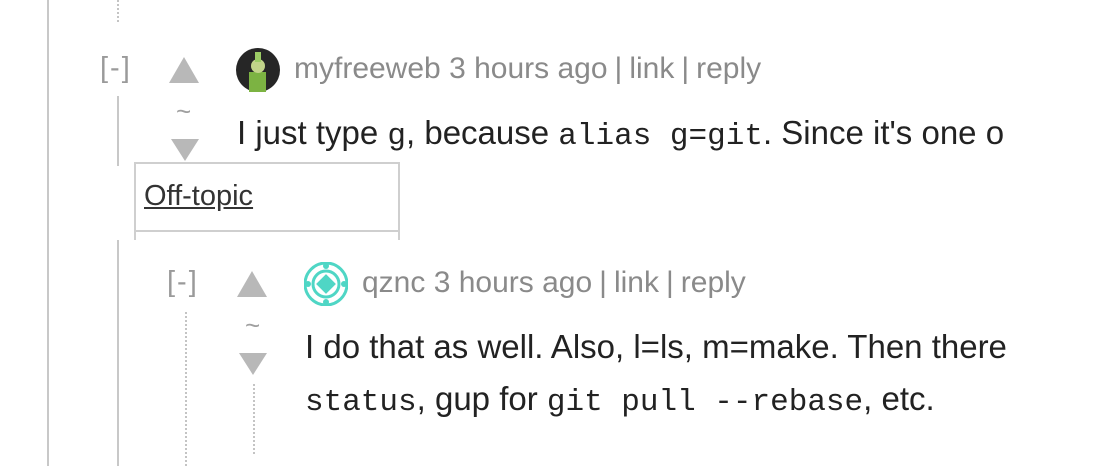 The width and height of the screenshot is (1096, 466). Describe the element at coordinates (267, 231) in the screenshot. I see `menu-divider` at that location.